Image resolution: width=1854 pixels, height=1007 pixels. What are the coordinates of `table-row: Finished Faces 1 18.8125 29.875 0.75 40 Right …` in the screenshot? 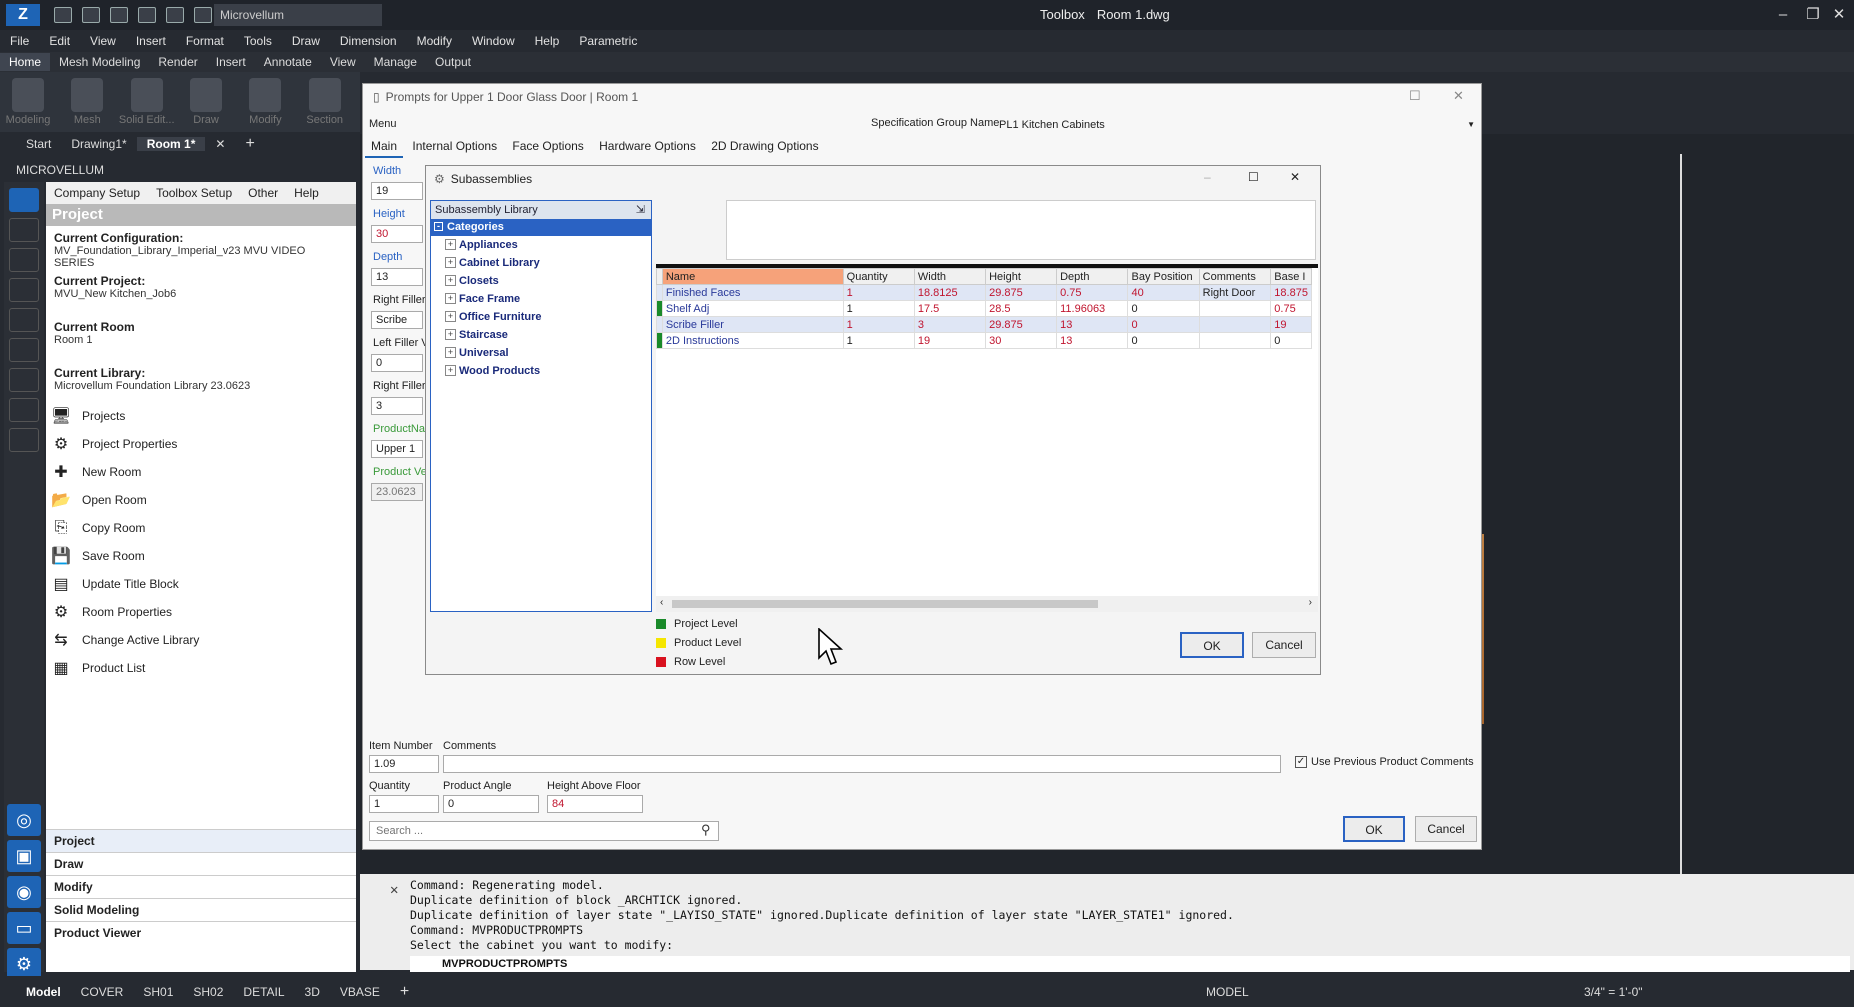 It's located at (984, 292).